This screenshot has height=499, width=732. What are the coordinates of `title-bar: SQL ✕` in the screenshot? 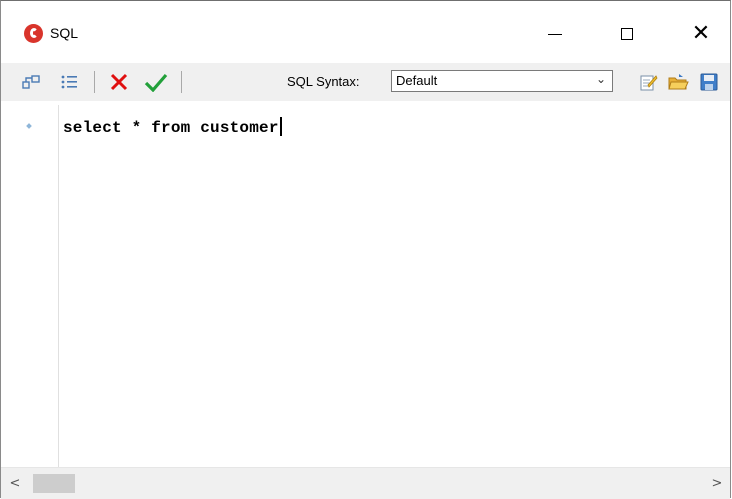 It's located at (365, 29).